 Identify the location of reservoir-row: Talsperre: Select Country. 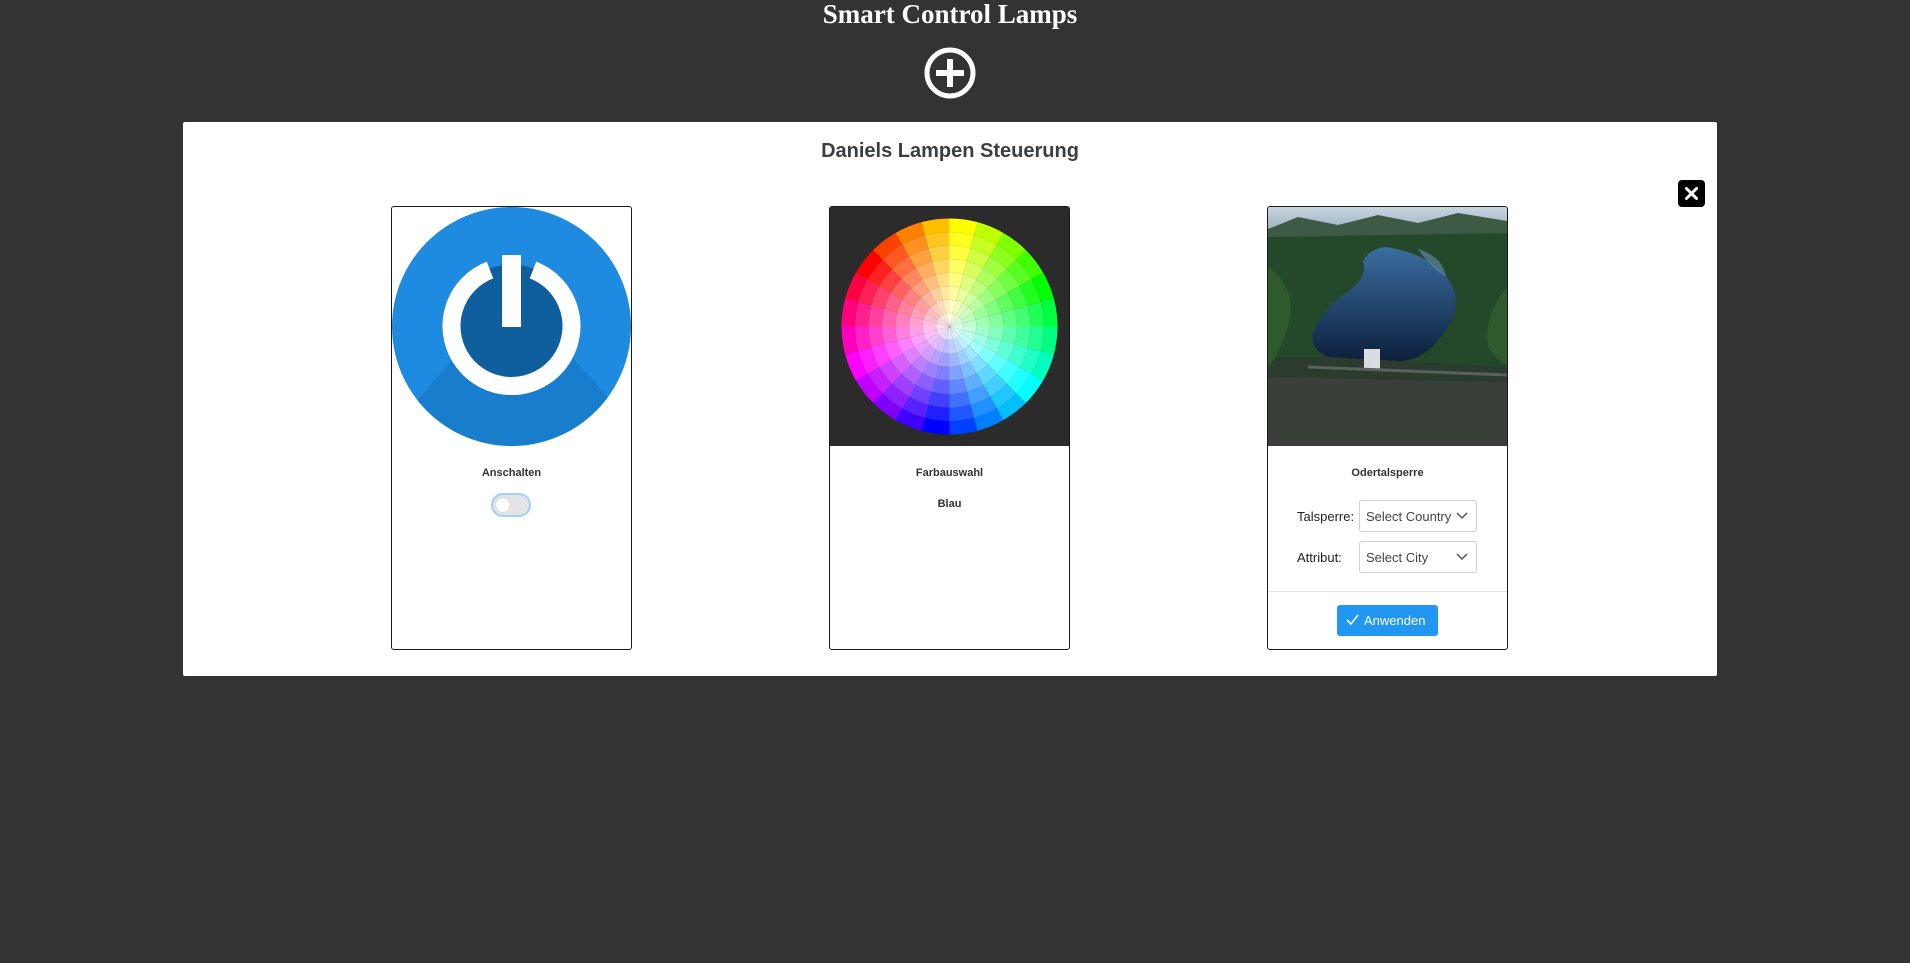
(1387, 517).